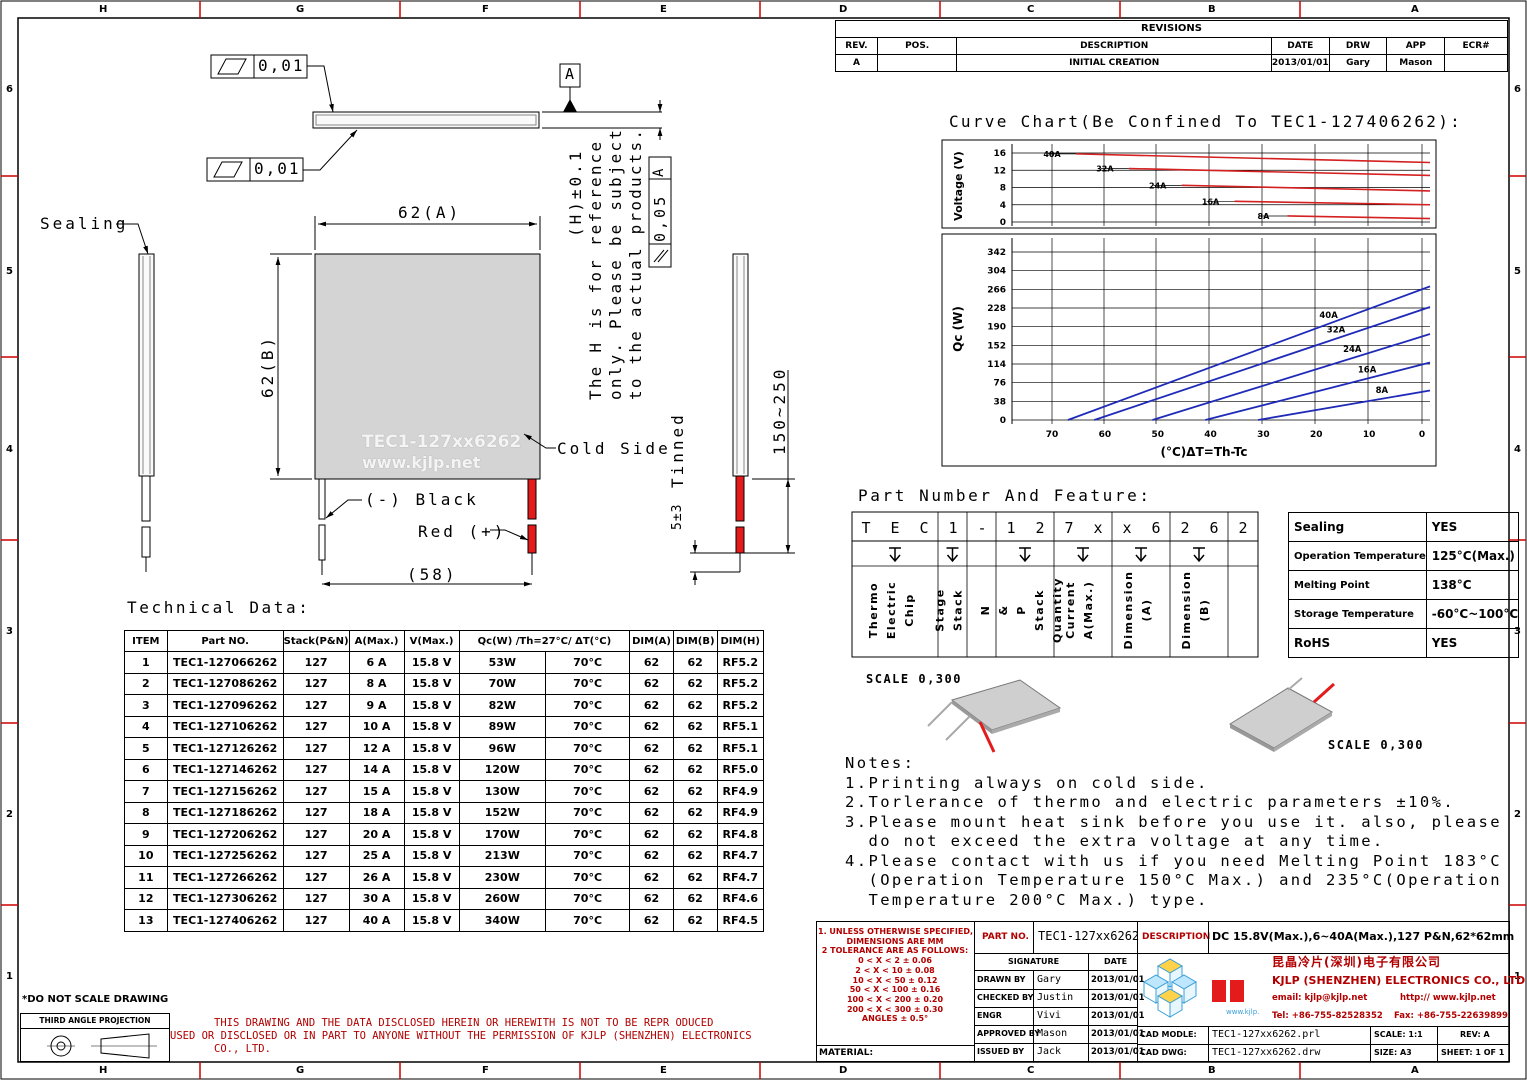  Describe the element at coordinates (146, 898) in the screenshot. I see `tech-cell: 12` at that location.